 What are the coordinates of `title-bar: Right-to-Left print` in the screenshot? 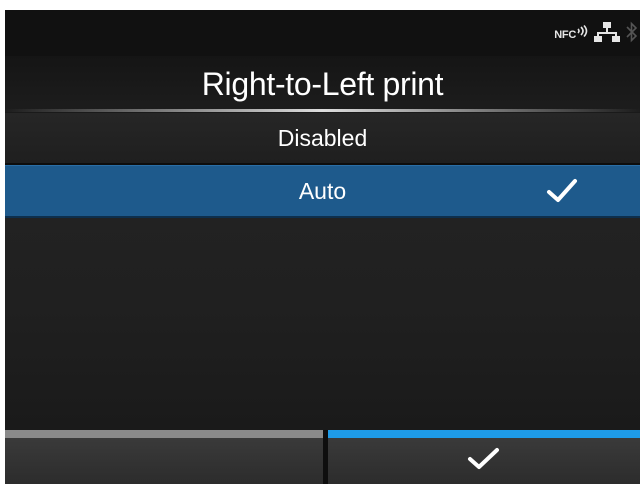 It's located at (322, 84).